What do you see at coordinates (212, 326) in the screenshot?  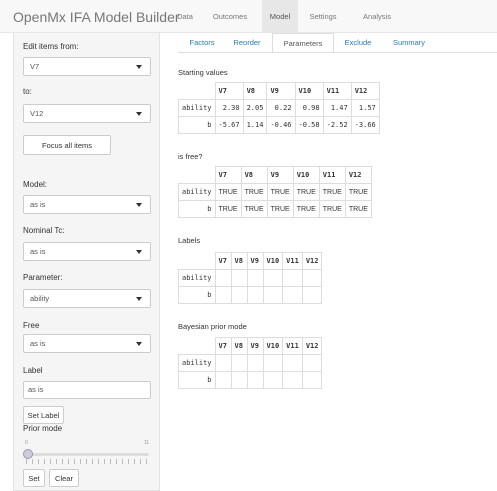 I see `prior-mode-title: Bayesian prior mode` at bounding box center [212, 326].